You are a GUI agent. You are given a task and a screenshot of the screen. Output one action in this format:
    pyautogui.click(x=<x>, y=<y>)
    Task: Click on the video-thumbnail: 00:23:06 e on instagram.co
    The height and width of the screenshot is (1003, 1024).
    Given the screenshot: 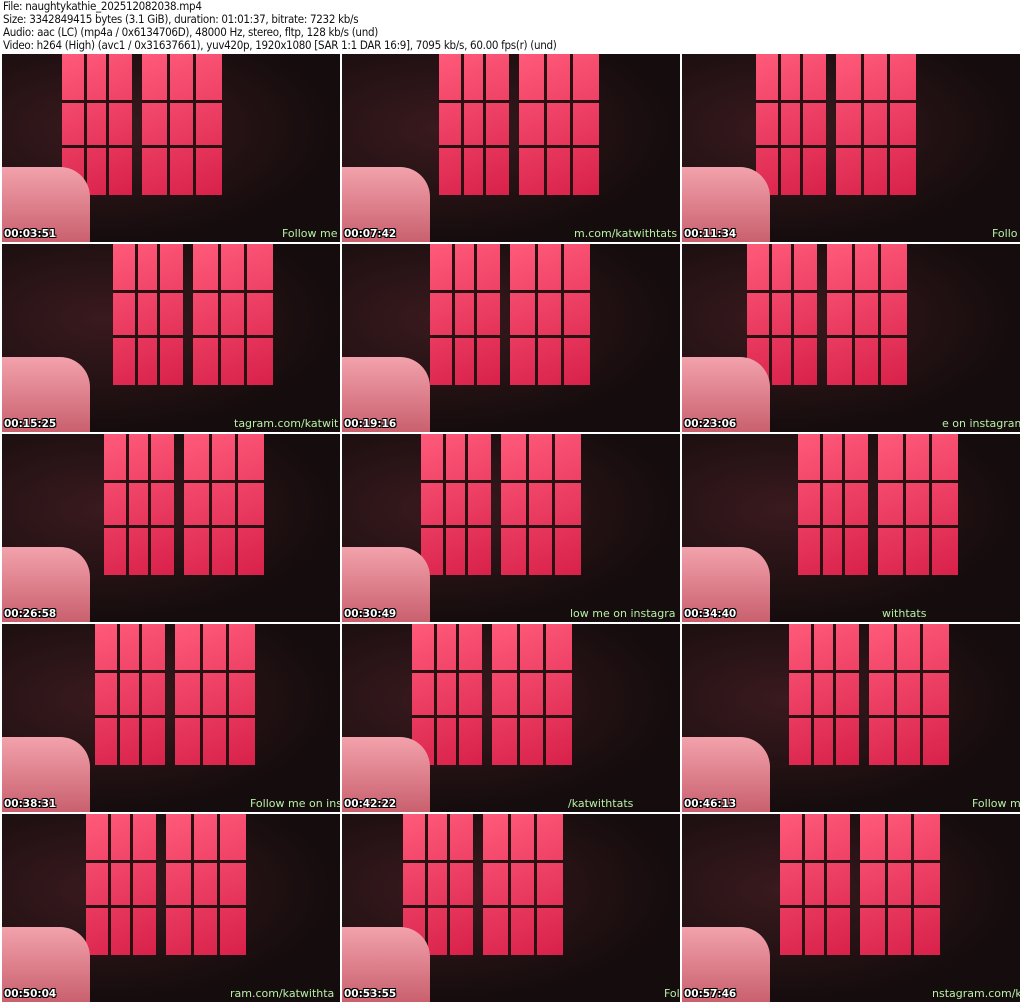 What is the action you would take?
    pyautogui.click(x=851, y=338)
    